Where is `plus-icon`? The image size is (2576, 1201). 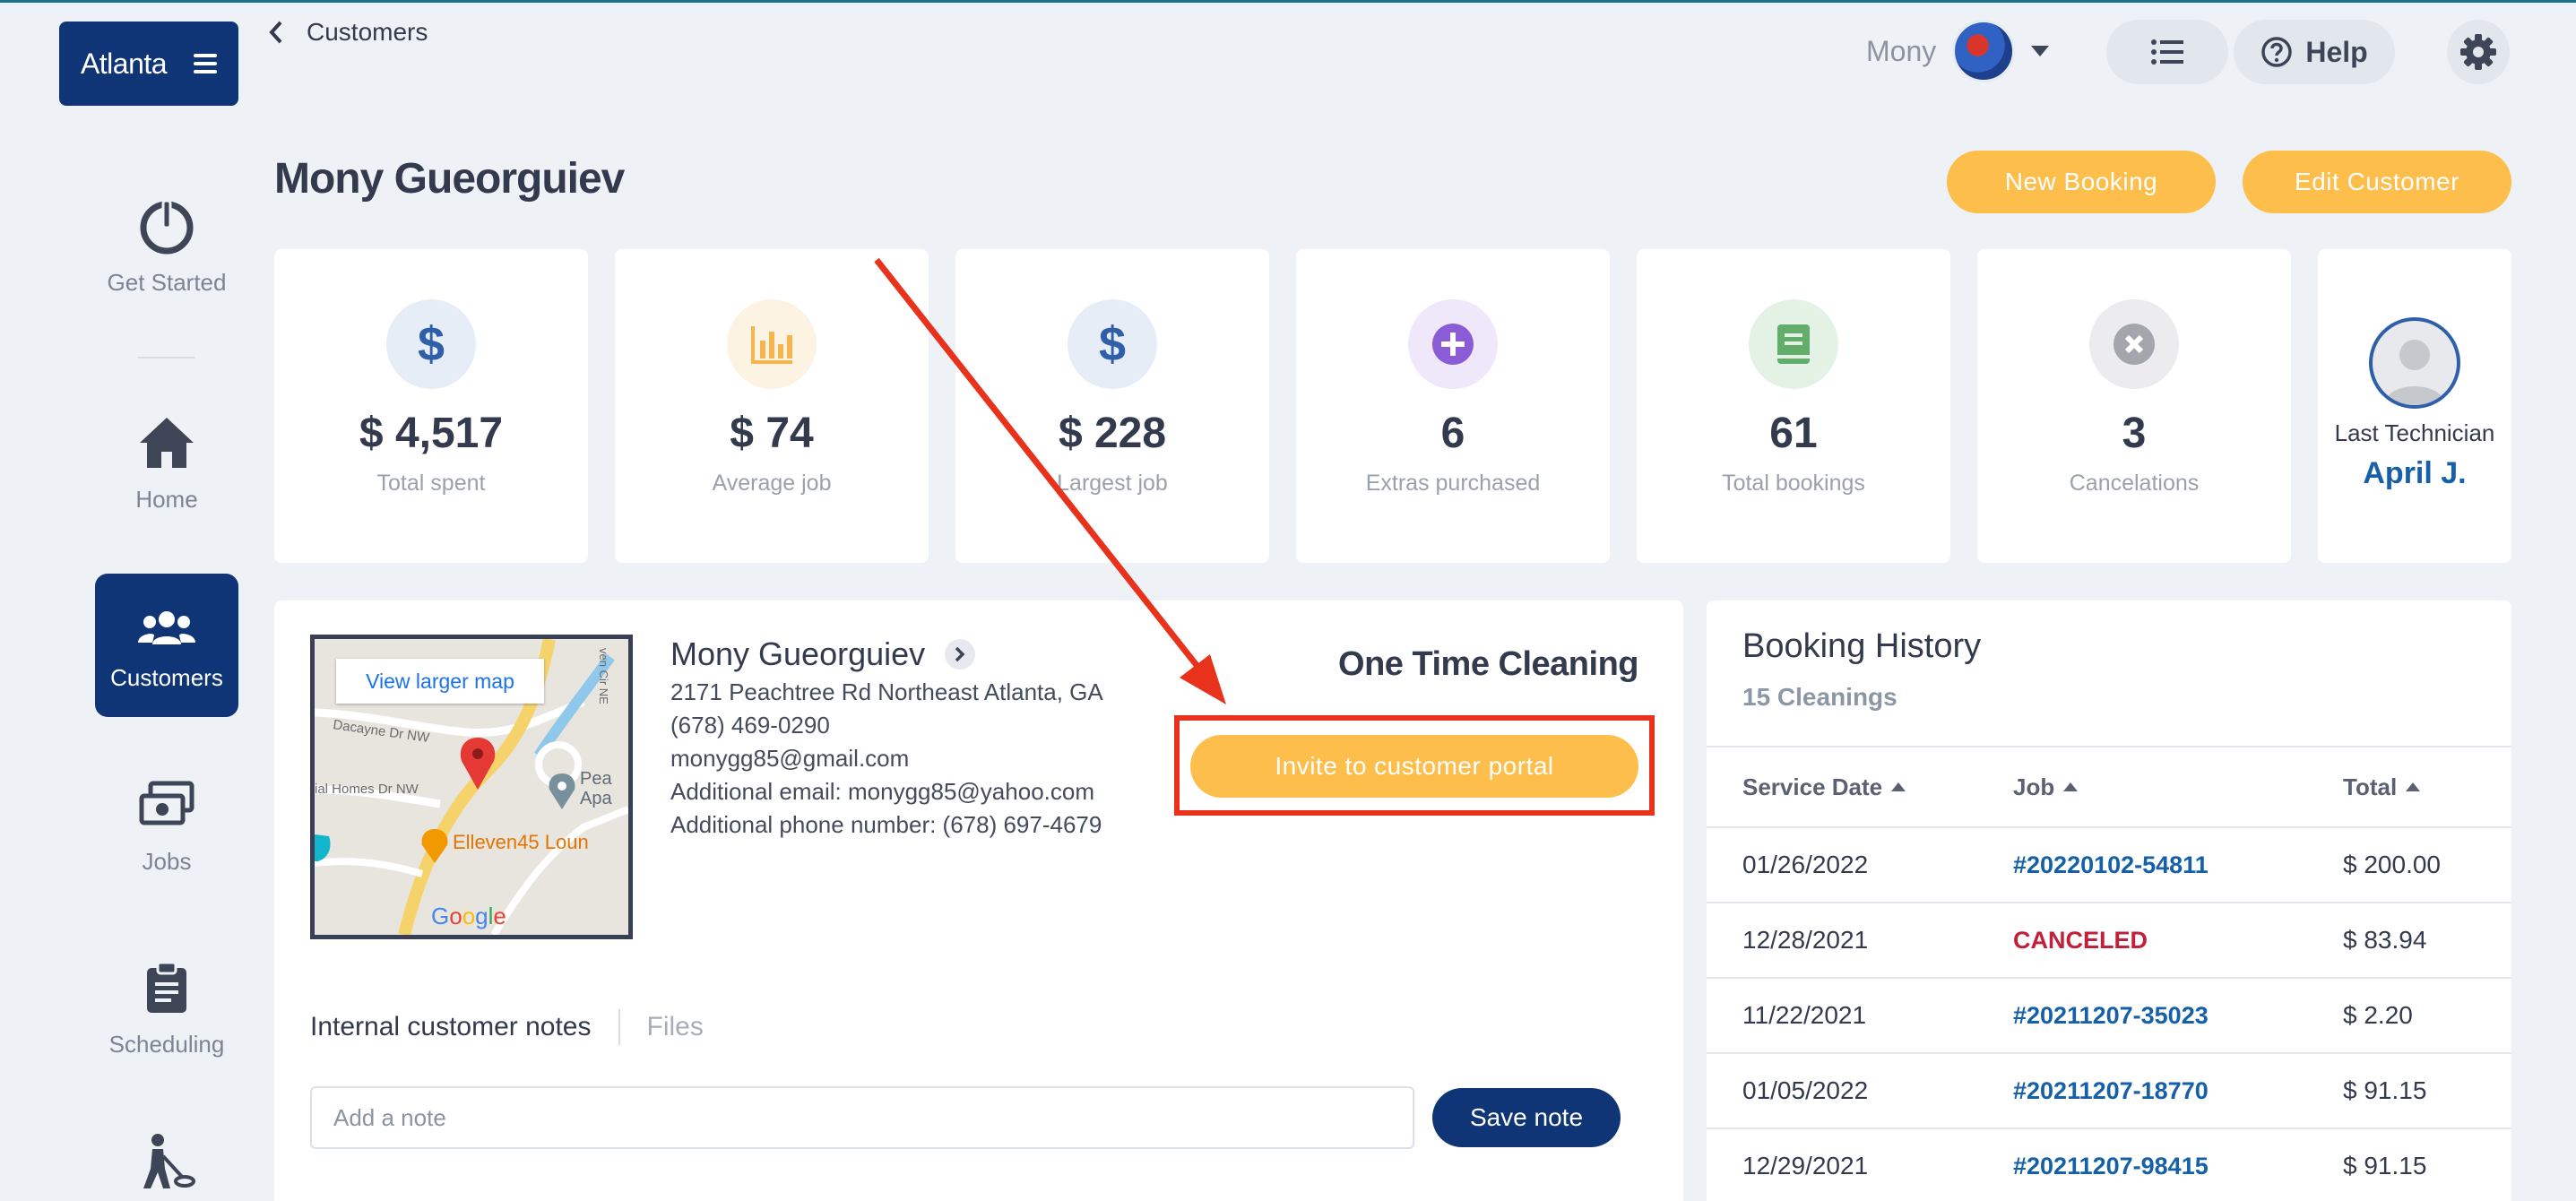
plus-icon is located at coordinates (1453, 344).